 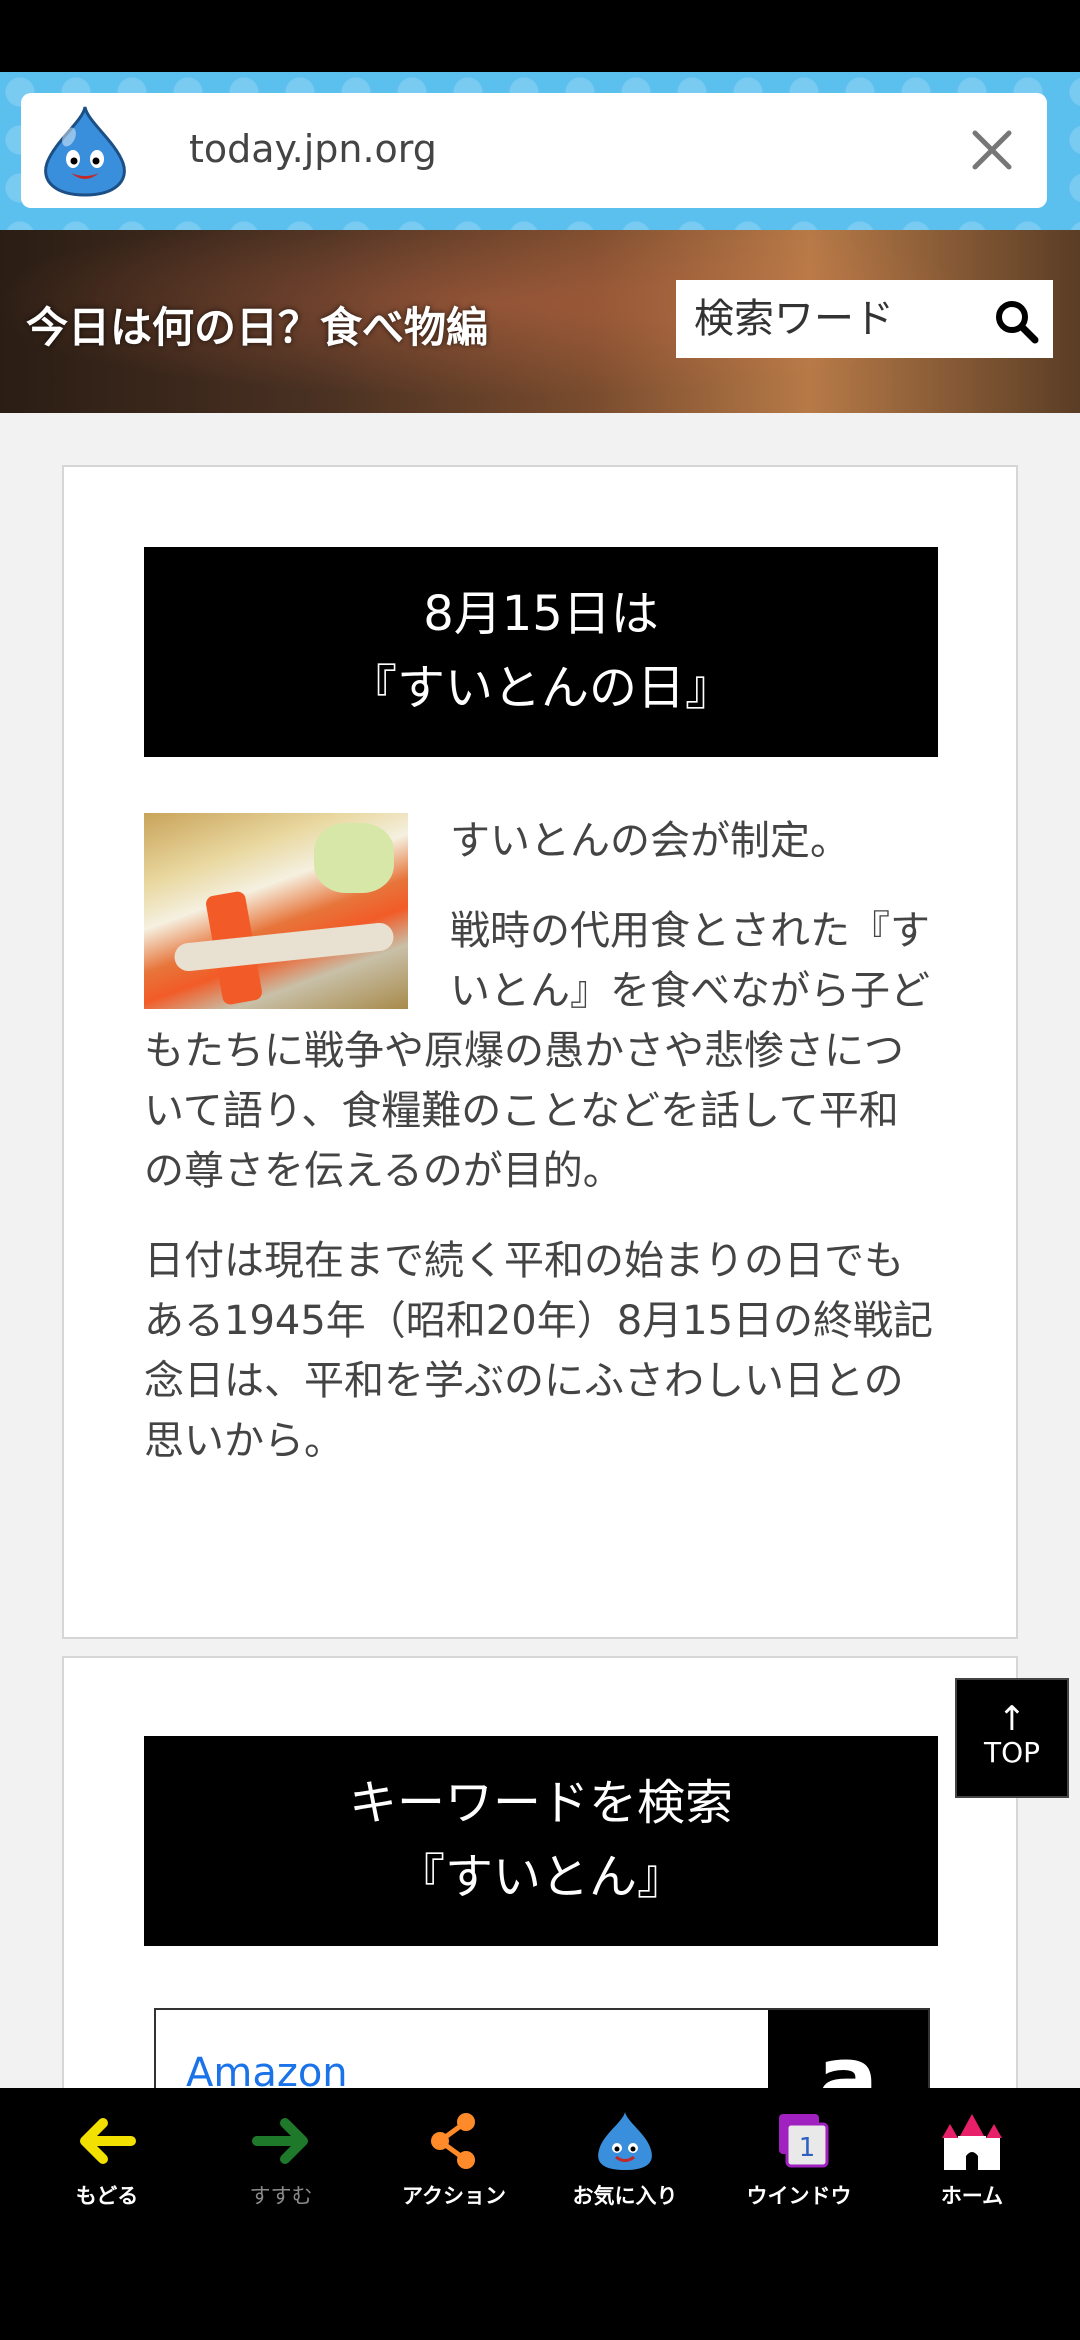 I want to click on address-bar: today.jpn.org, so click(x=534, y=150).